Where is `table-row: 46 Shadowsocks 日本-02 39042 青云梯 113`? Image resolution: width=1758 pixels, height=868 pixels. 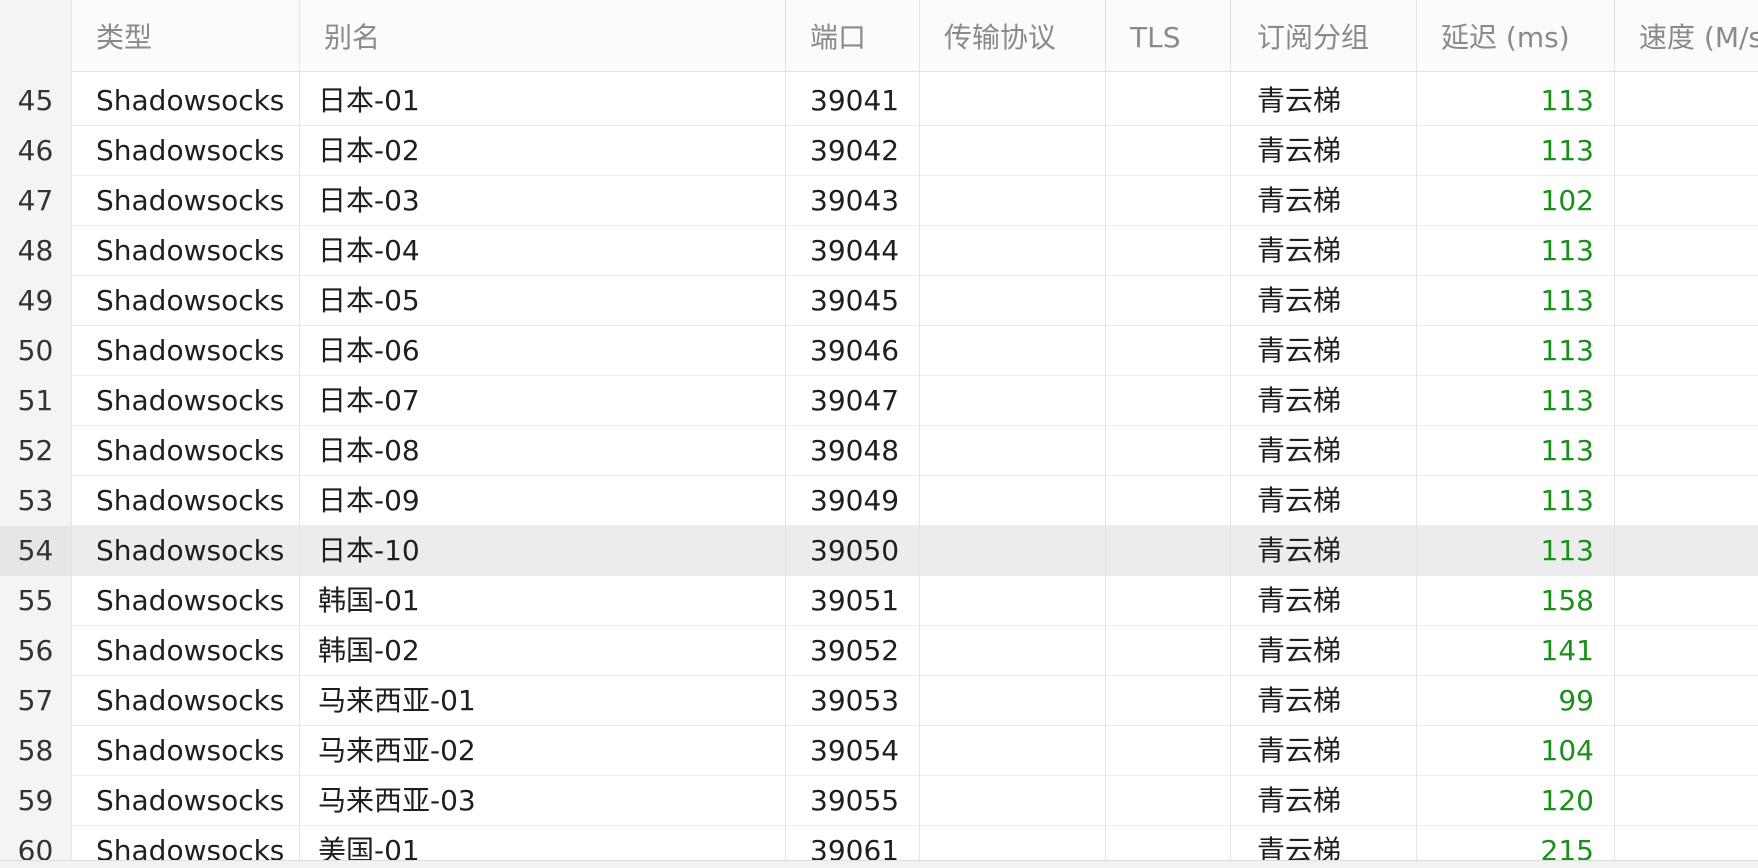
table-row: 46 Shadowsocks 日本-02 39042 青云梯 113 is located at coordinates (879, 151).